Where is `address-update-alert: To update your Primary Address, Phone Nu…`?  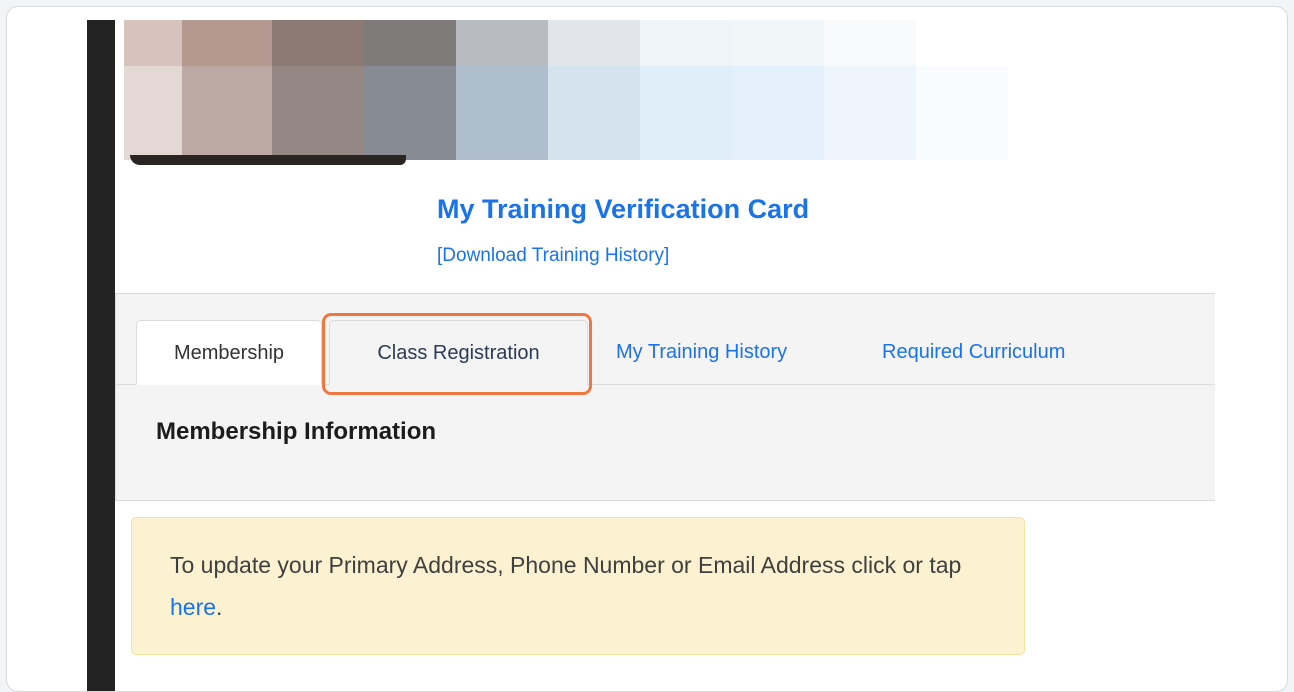
address-update-alert: To update your Primary Address, Phone Nu… is located at coordinates (578, 586).